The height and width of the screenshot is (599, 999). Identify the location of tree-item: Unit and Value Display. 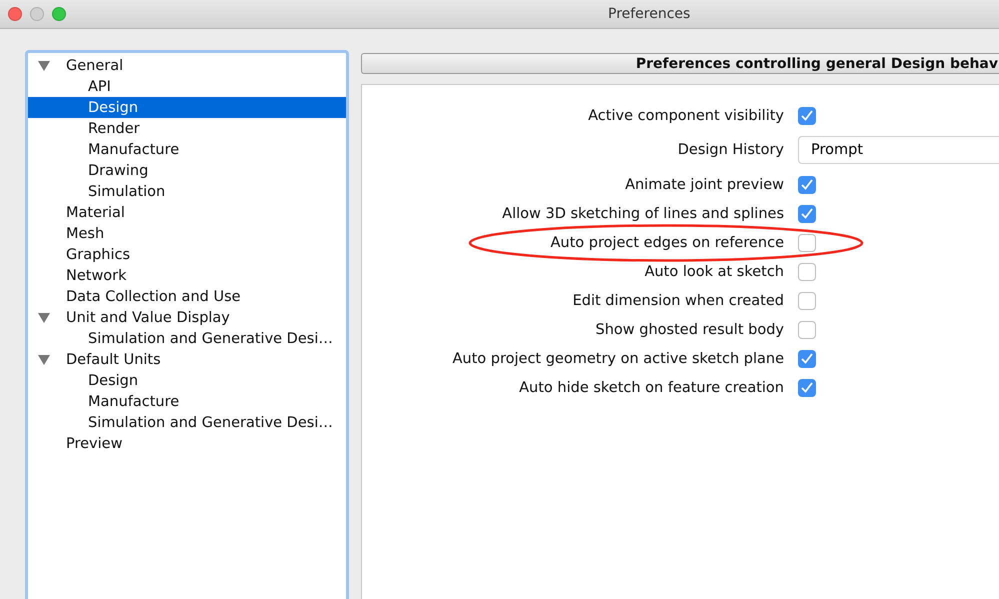
(187, 317).